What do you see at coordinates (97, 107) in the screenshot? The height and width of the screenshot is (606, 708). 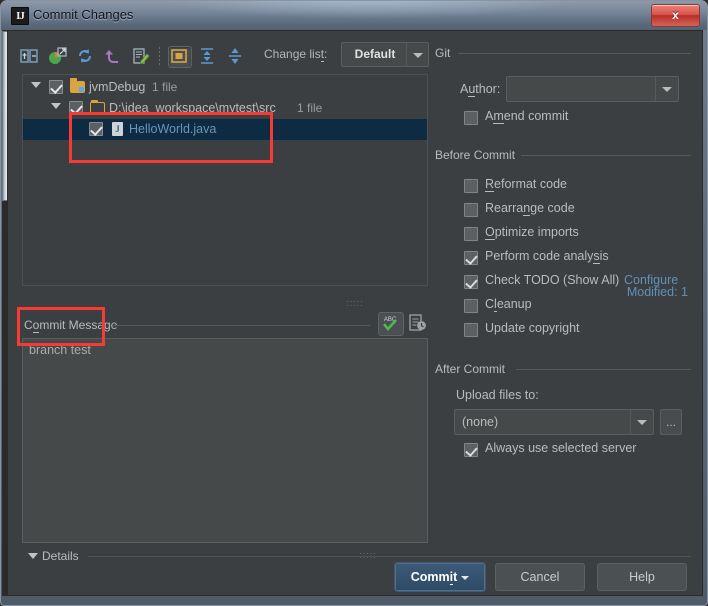 I see `directory-folder-icon` at bounding box center [97, 107].